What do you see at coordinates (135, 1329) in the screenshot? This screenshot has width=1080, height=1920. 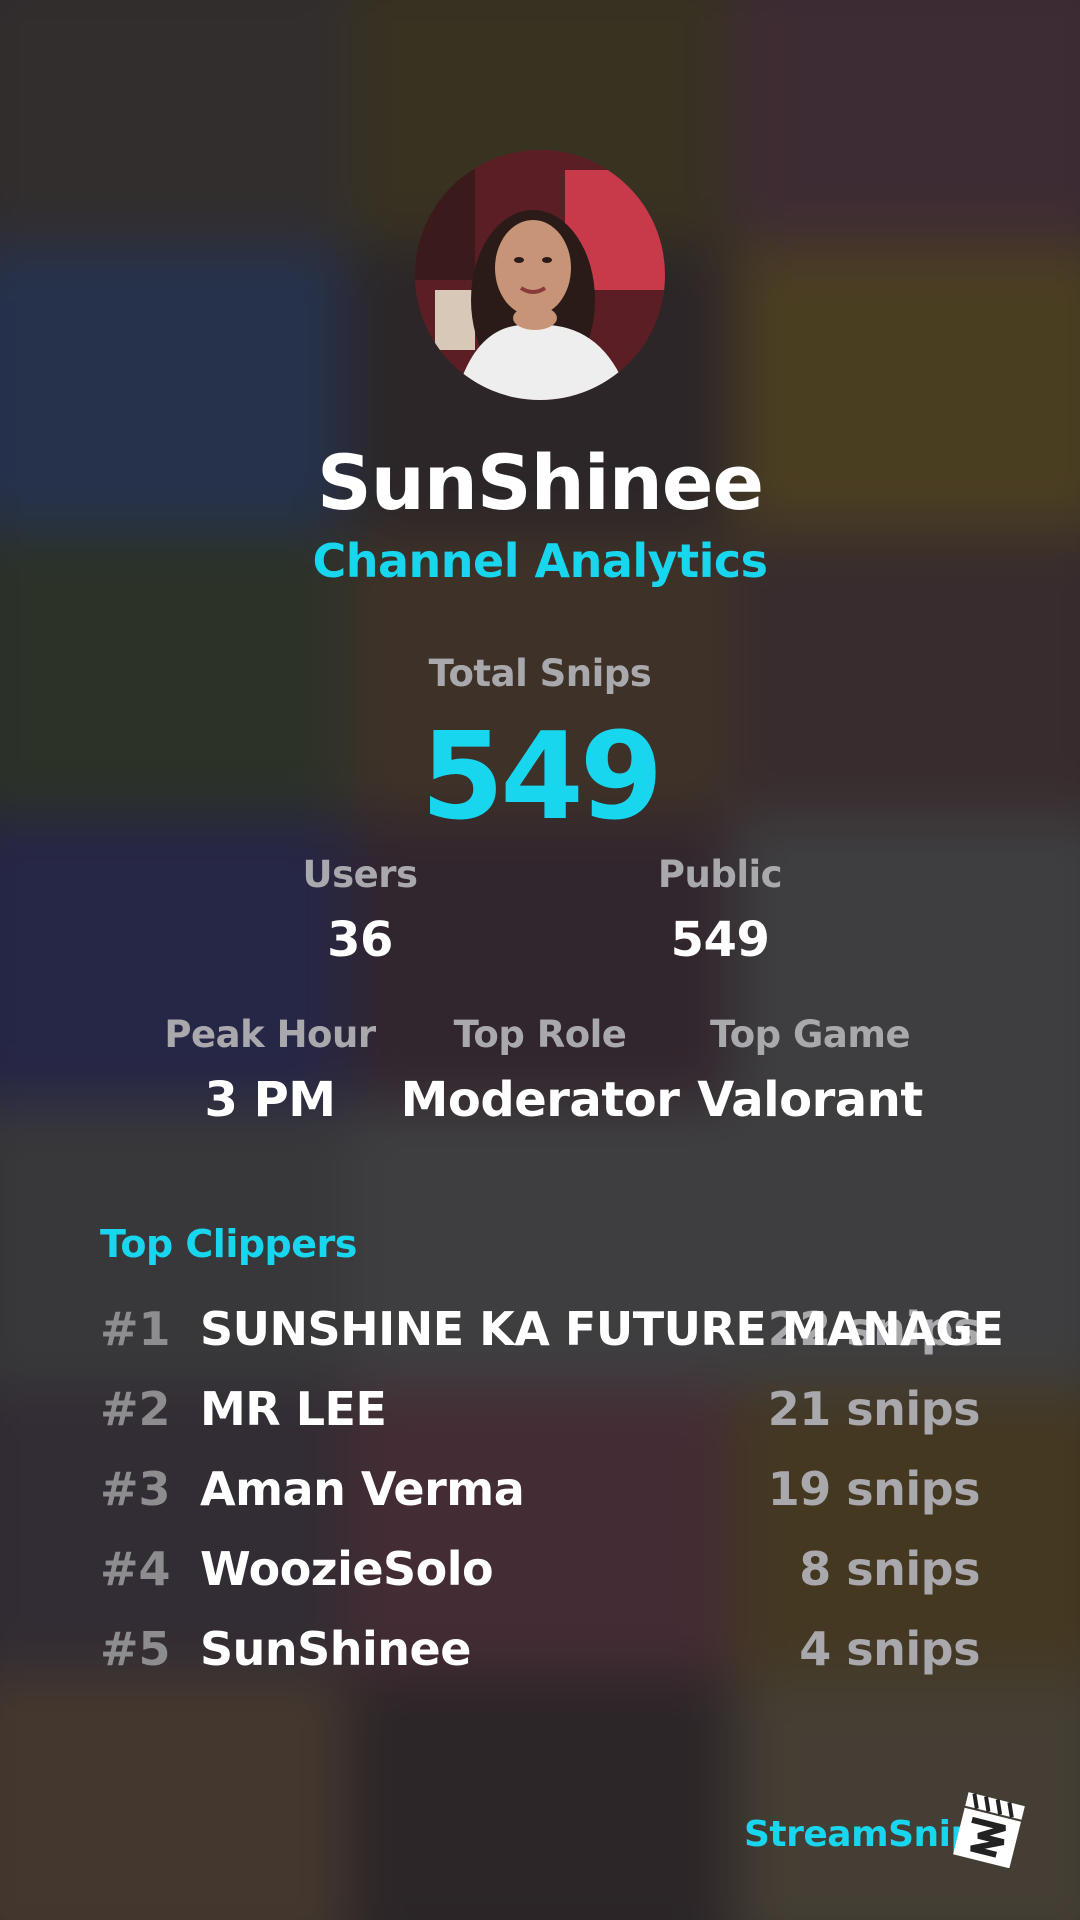 I see `clipper-rank: #1` at bounding box center [135, 1329].